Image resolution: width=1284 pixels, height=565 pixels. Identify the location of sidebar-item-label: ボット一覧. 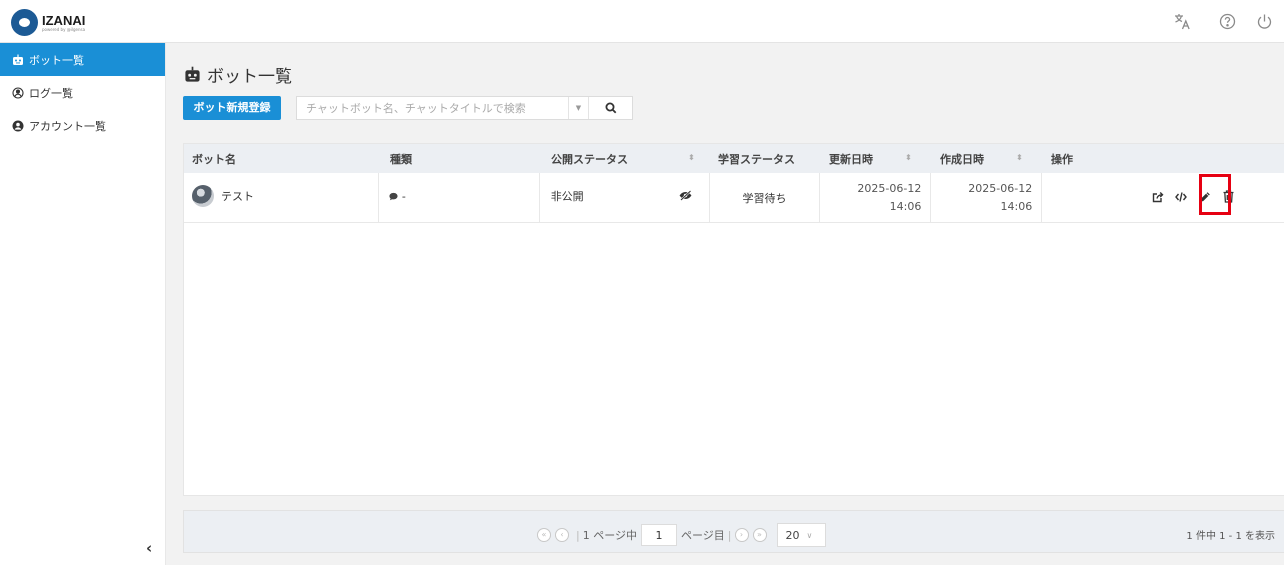
(56, 60).